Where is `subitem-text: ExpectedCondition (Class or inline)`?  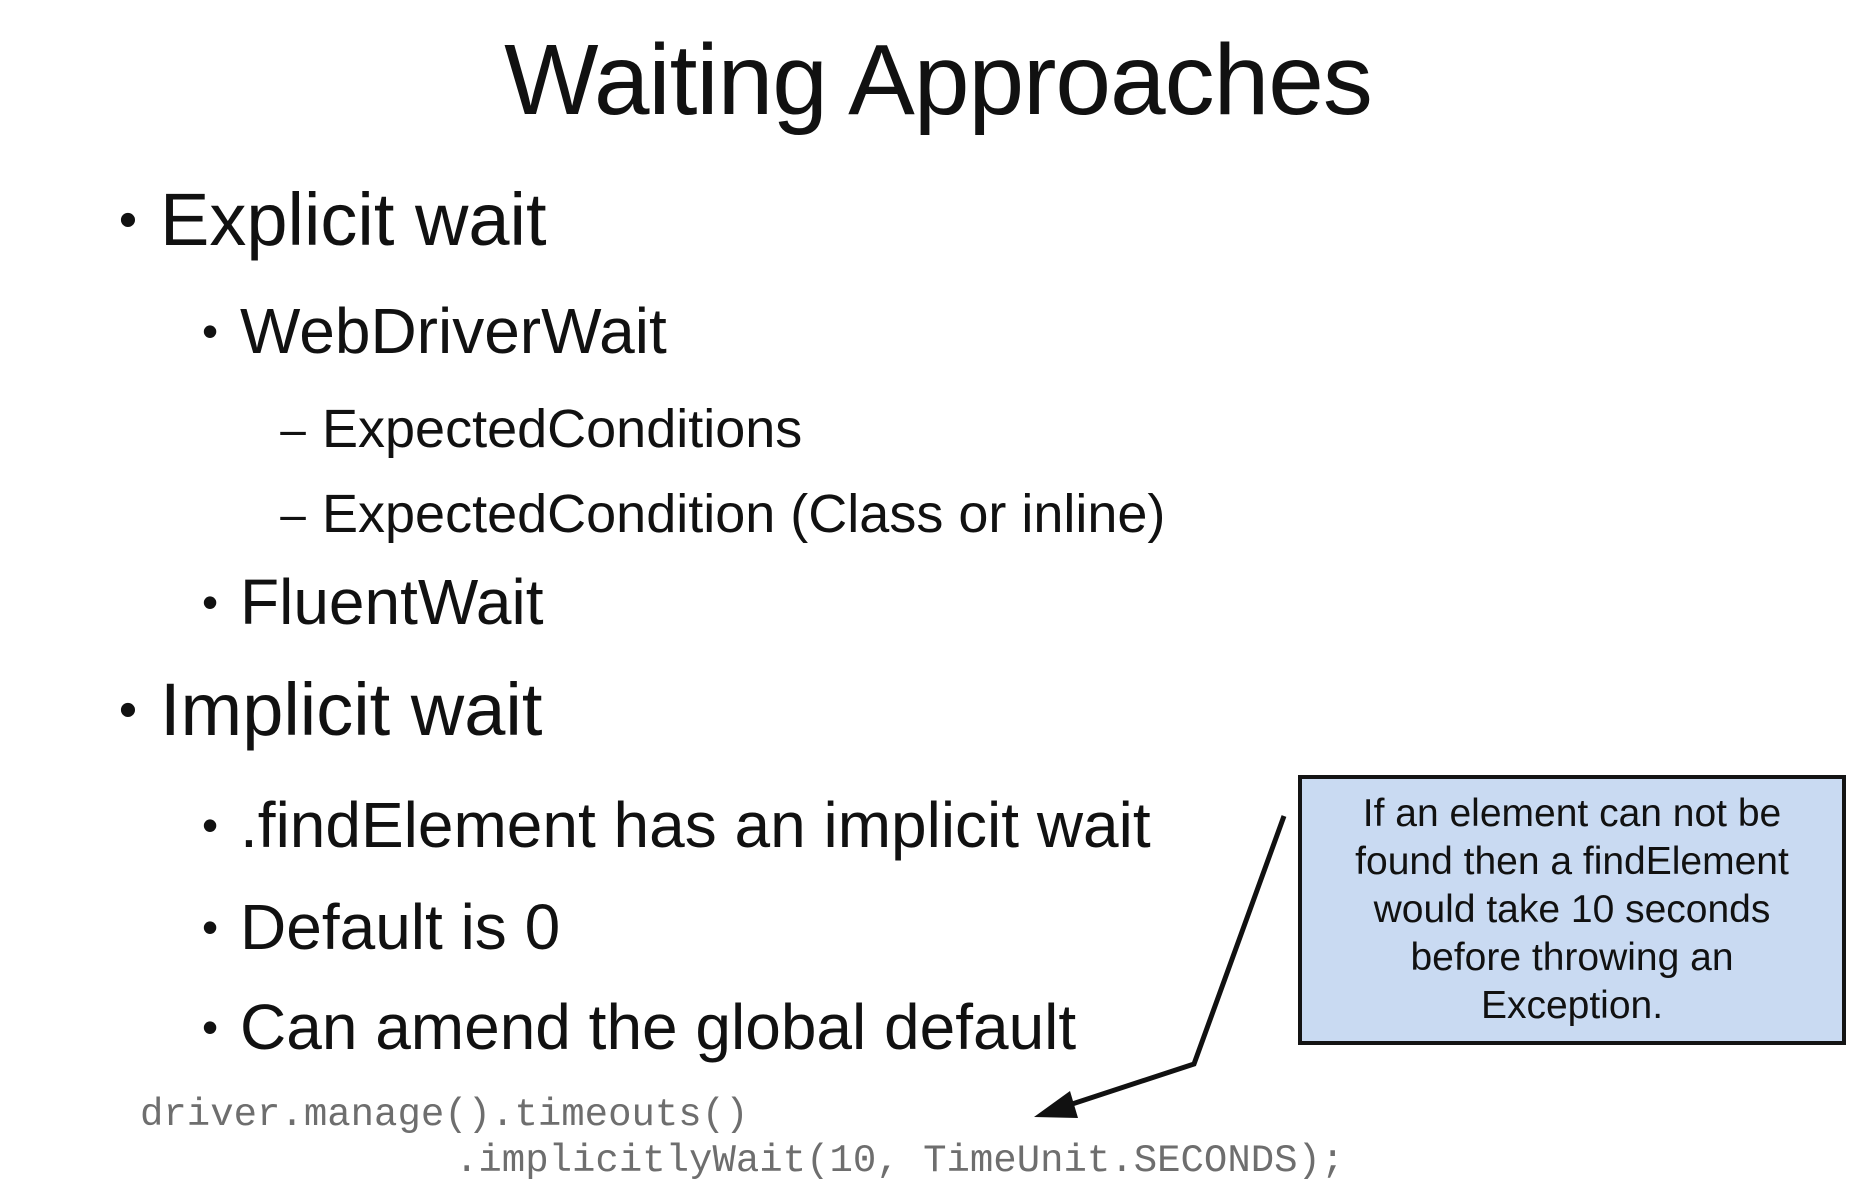
subitem-text: ExpectedCondition (Class or inline) is located at coordinates (744, 514).